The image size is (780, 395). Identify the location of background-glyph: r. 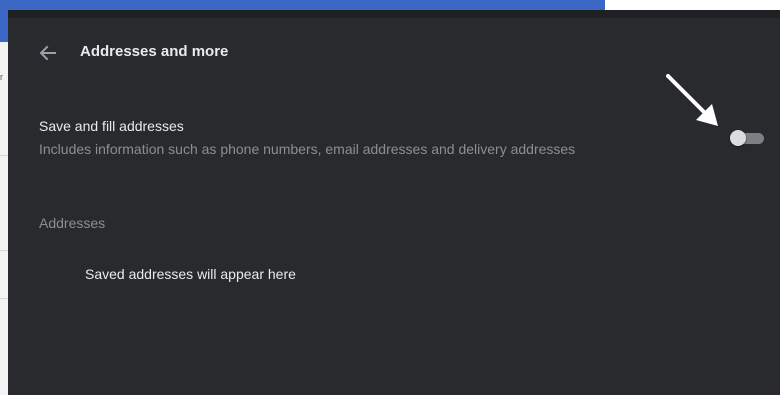
(1, 77).